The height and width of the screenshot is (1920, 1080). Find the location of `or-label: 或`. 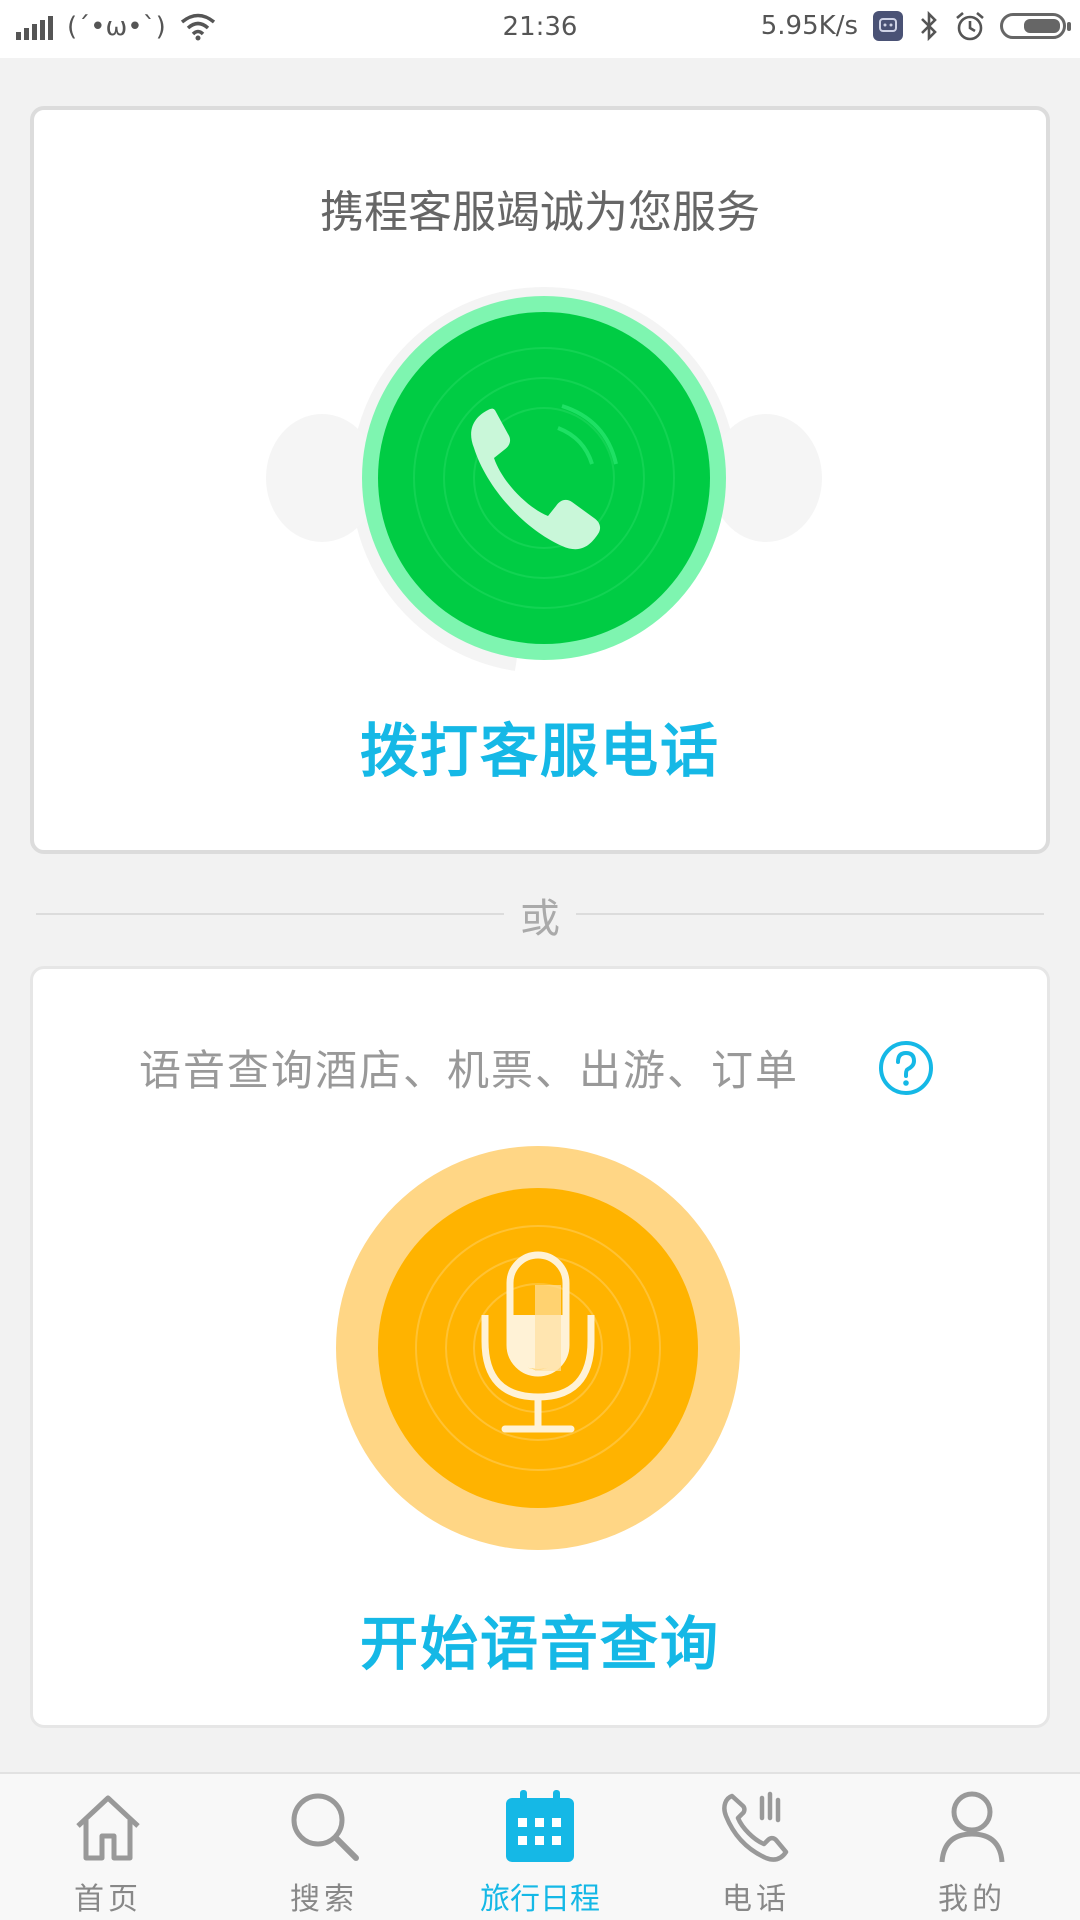

or-label: 或 is located at coordinates (540, 919).